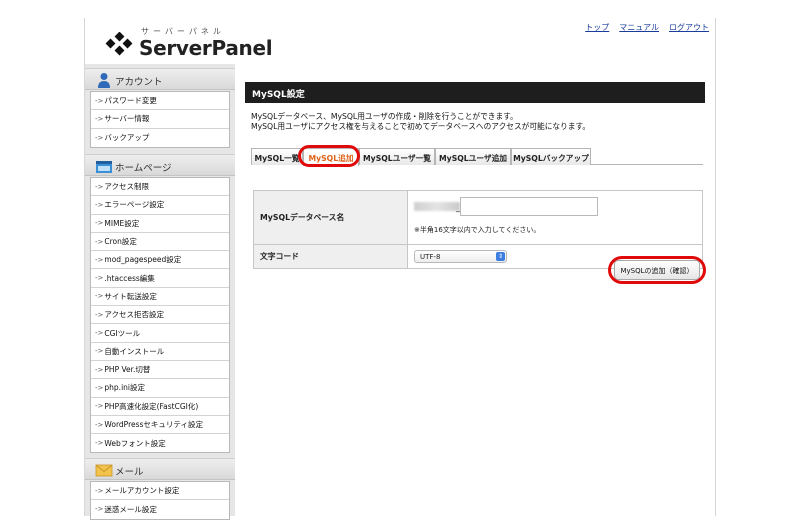 Image resolution: width=800 pixels, height=520 pixels. What do you see at coordinates (400, 41) in the screenshot?
I see `header: サーバーパネル ServerPanel トップ マニュアル ログアウト` at bounding box center [400, 41].